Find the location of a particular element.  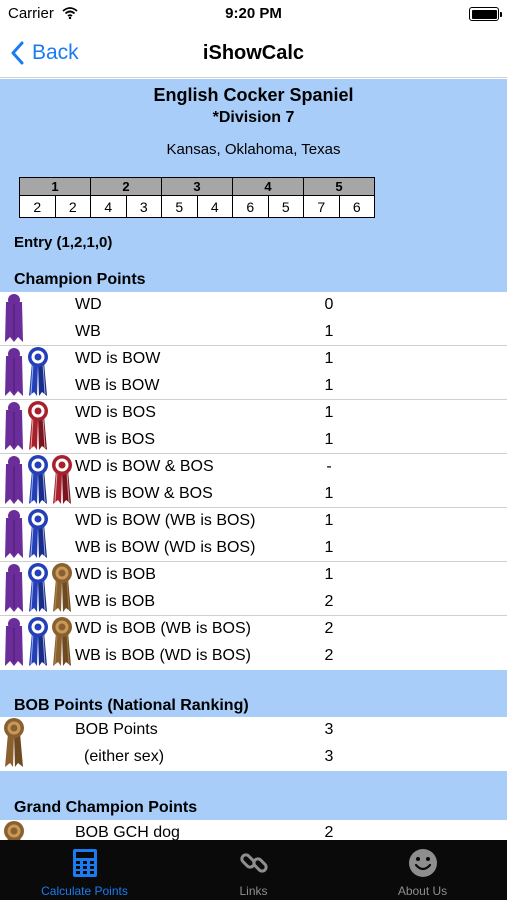

points-header: 1 is located at coordinates (55, 186).